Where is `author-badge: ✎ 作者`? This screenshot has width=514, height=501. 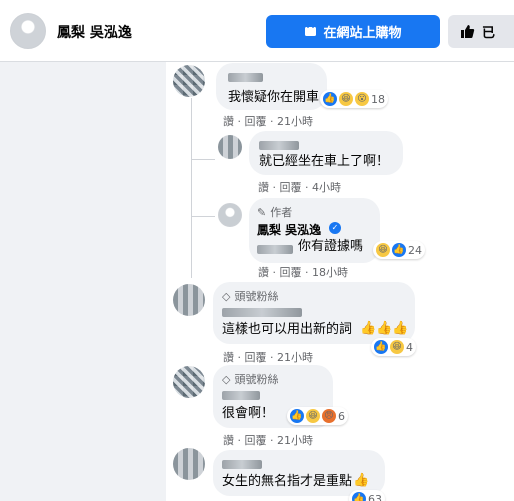 author-badge: ✎ 作者 is located at coordinates (275, 212).